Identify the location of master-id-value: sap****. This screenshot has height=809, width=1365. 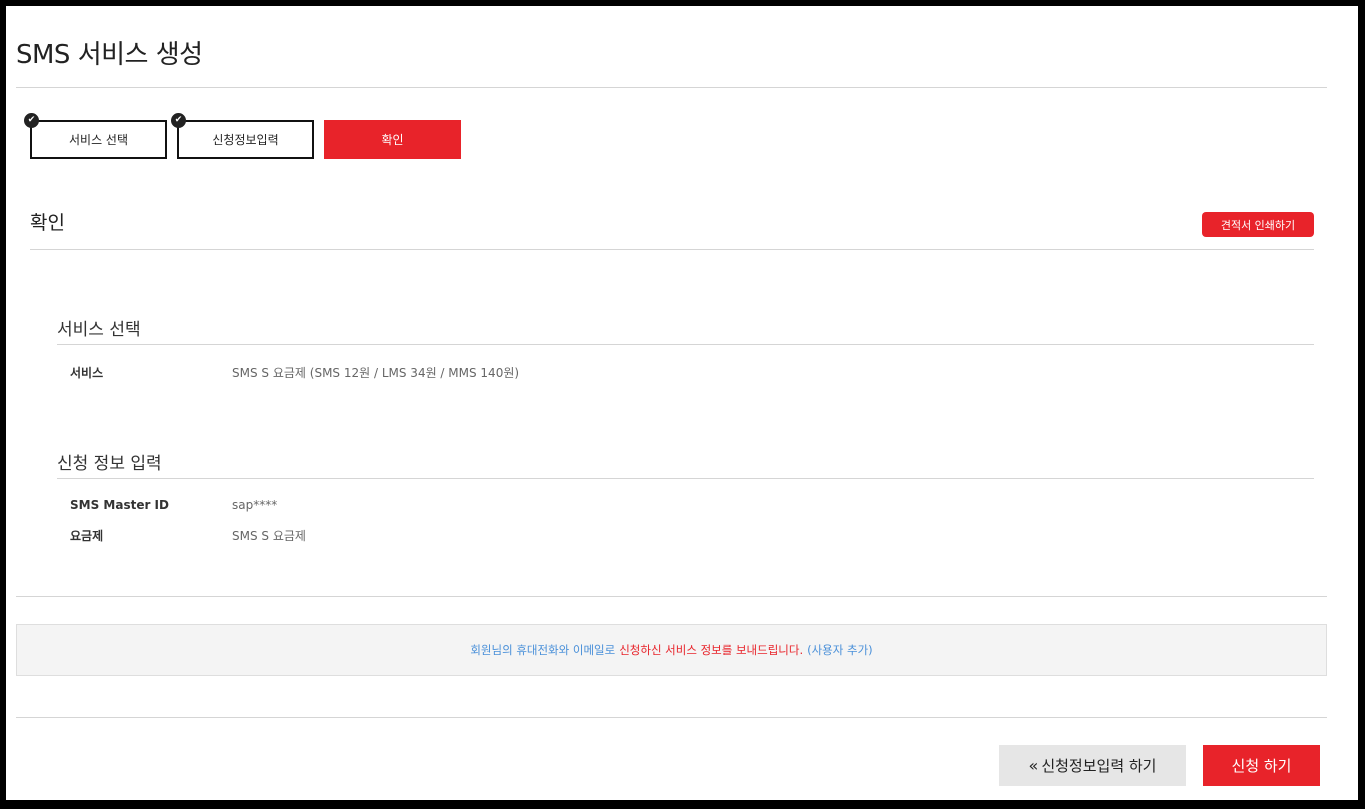
(255, 505).